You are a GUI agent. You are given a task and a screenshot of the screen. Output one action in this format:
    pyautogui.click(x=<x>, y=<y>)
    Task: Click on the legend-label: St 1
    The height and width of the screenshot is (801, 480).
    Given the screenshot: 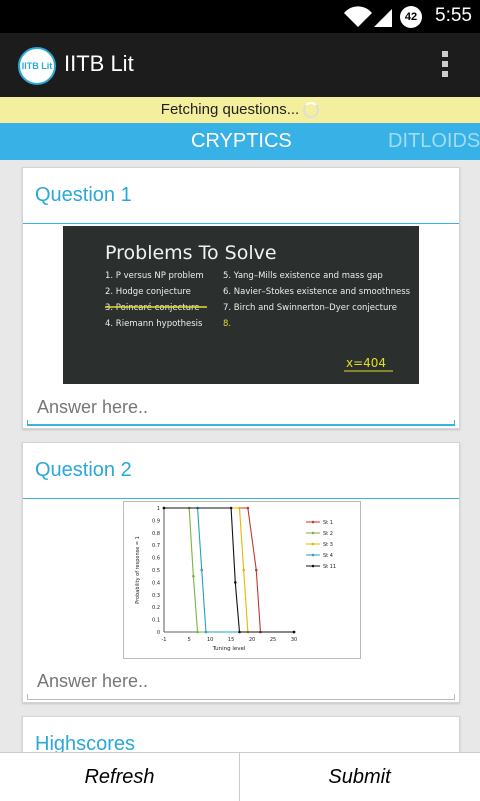 What is the action you would take?
    pyautogui.click(x=328, y=523)
    